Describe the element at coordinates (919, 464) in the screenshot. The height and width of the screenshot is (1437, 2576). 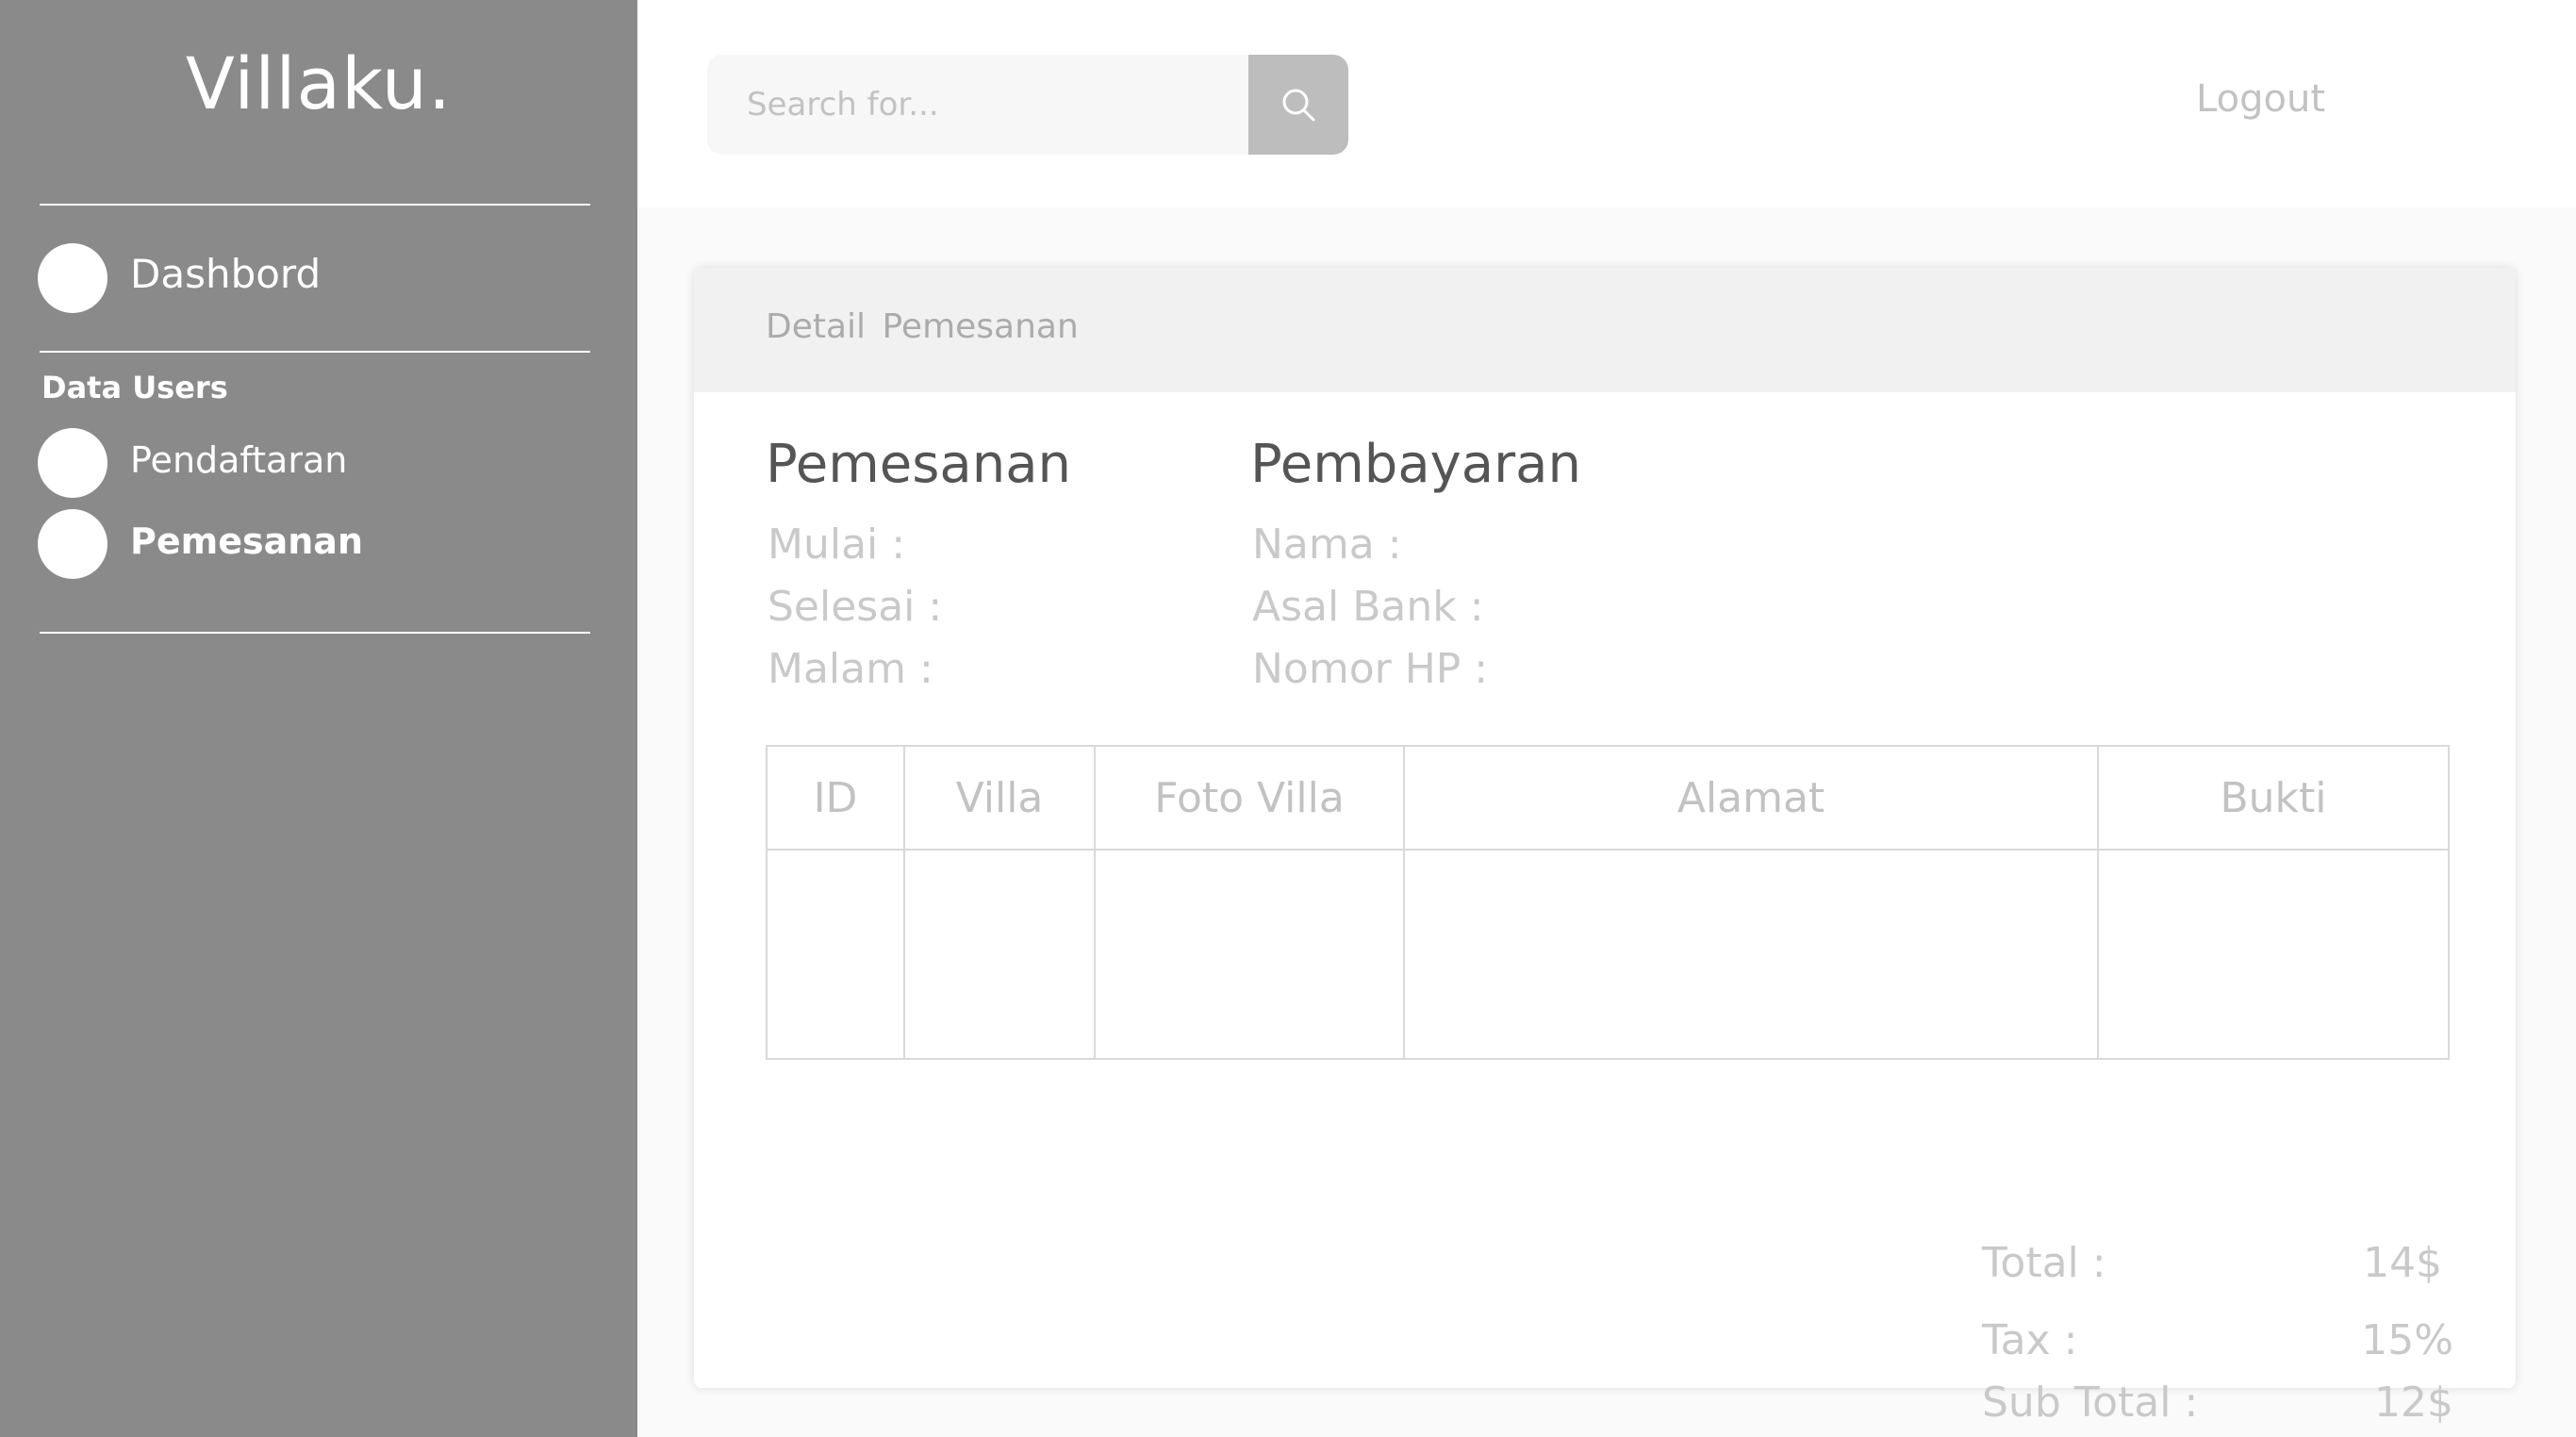
I see `pemesanan-heading: Pemesanan` at that location.